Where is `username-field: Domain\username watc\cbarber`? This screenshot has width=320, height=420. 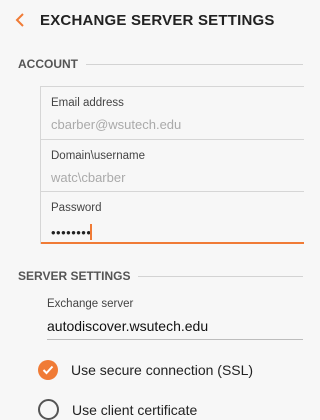
username-field: Domain\username watc\cbarber is located at coordinates (172, 165).